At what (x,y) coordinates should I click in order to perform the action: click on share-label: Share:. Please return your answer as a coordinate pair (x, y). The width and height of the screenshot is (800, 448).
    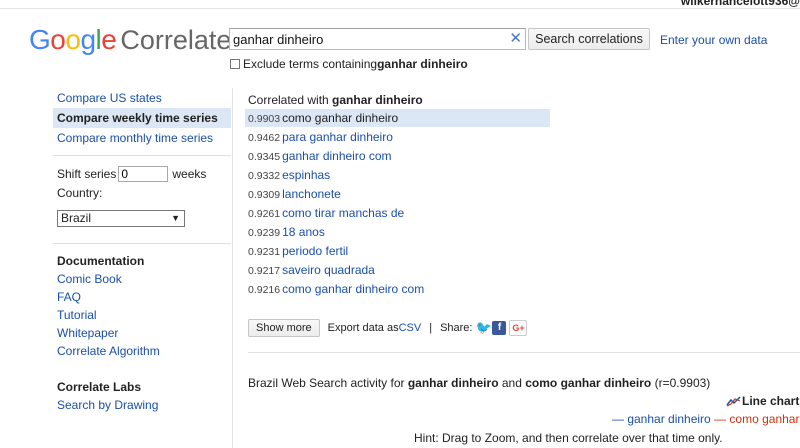
    Looking at the image, I should click on (456, 328).